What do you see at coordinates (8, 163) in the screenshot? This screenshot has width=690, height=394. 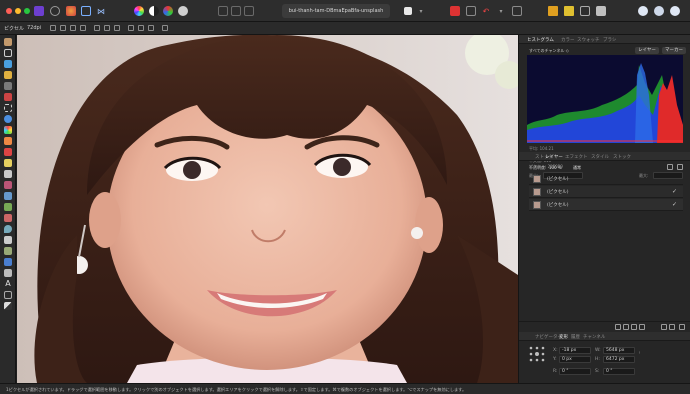 I see `pixel-tool-icon` at bounding box center [8, 163].